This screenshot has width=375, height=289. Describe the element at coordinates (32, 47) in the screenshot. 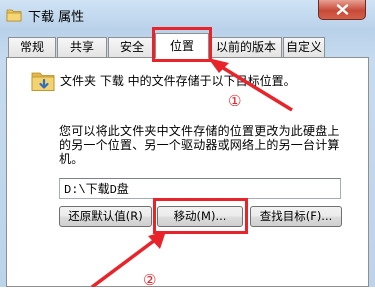

I see `tab-general: 常规` at that location.